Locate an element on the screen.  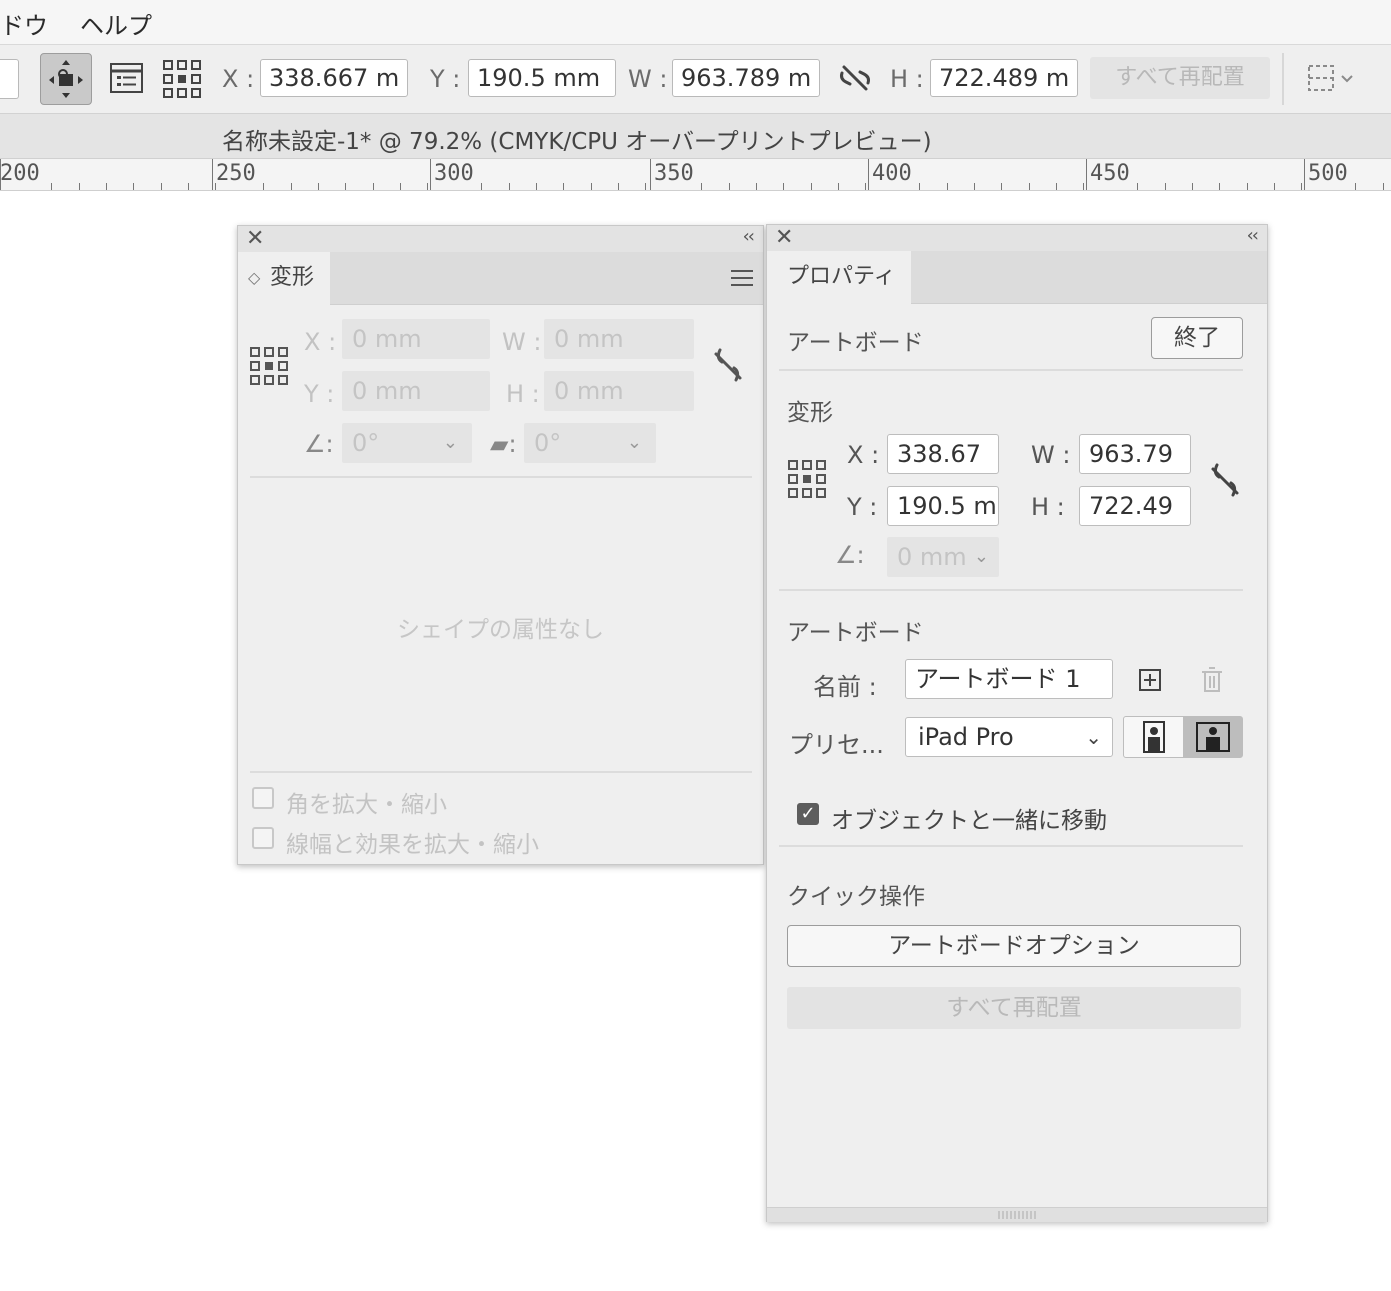
no-shape-properties-text: シェイプの属性なし is located at coordinates (500, 630).